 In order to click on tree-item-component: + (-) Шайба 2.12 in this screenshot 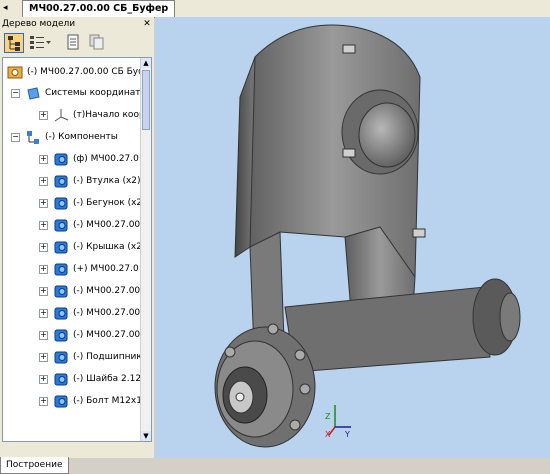, I will do `click(73, 379)`.